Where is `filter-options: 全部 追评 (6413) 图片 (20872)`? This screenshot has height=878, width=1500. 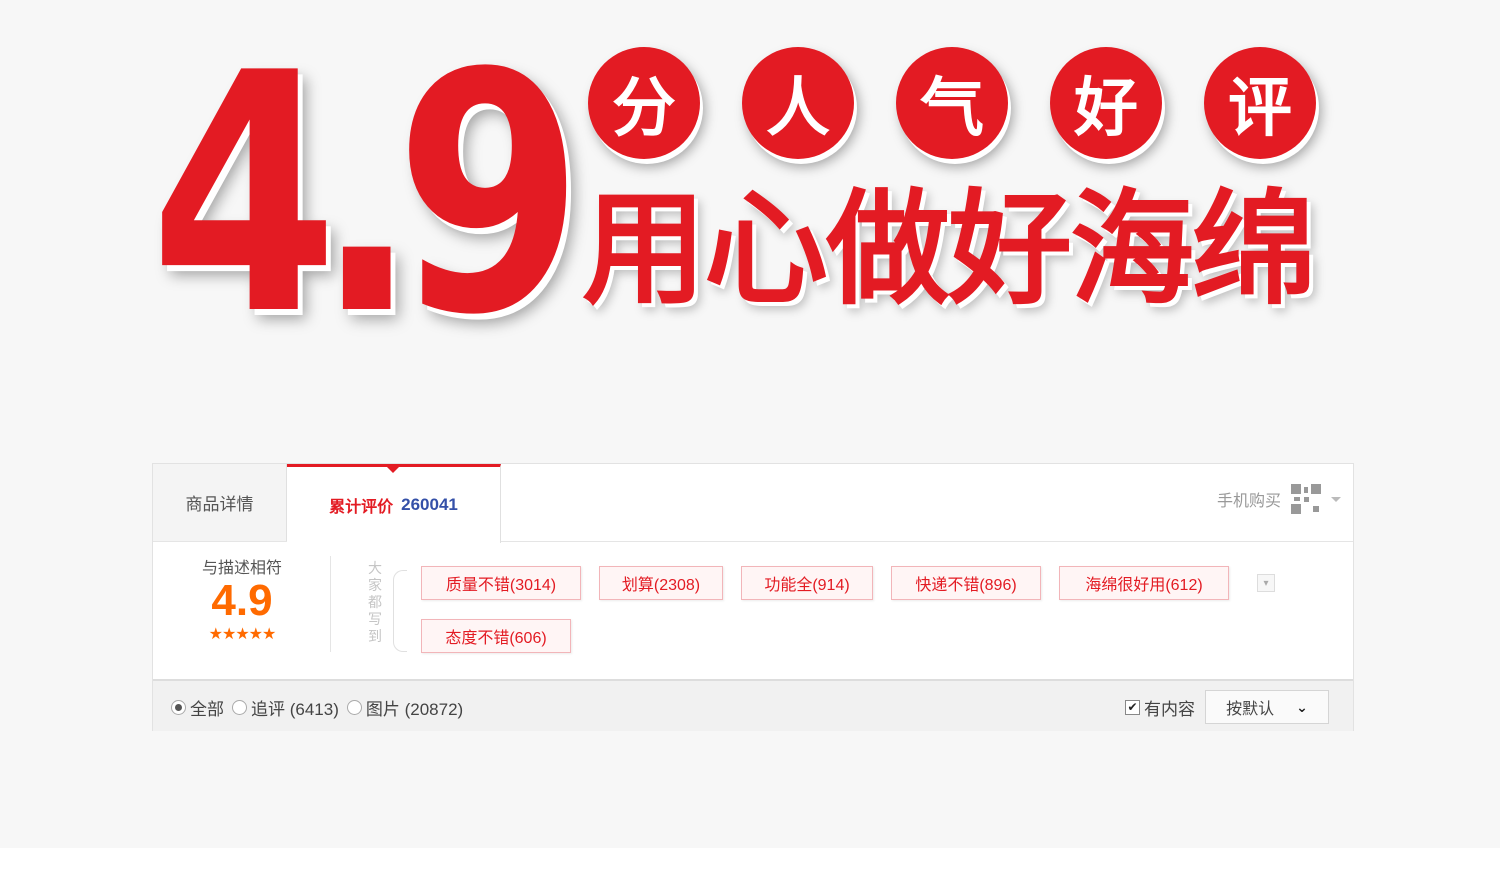
filter-options: 全部 追评 (6413) 图片 (20872) is located at coordinates (319, 707).